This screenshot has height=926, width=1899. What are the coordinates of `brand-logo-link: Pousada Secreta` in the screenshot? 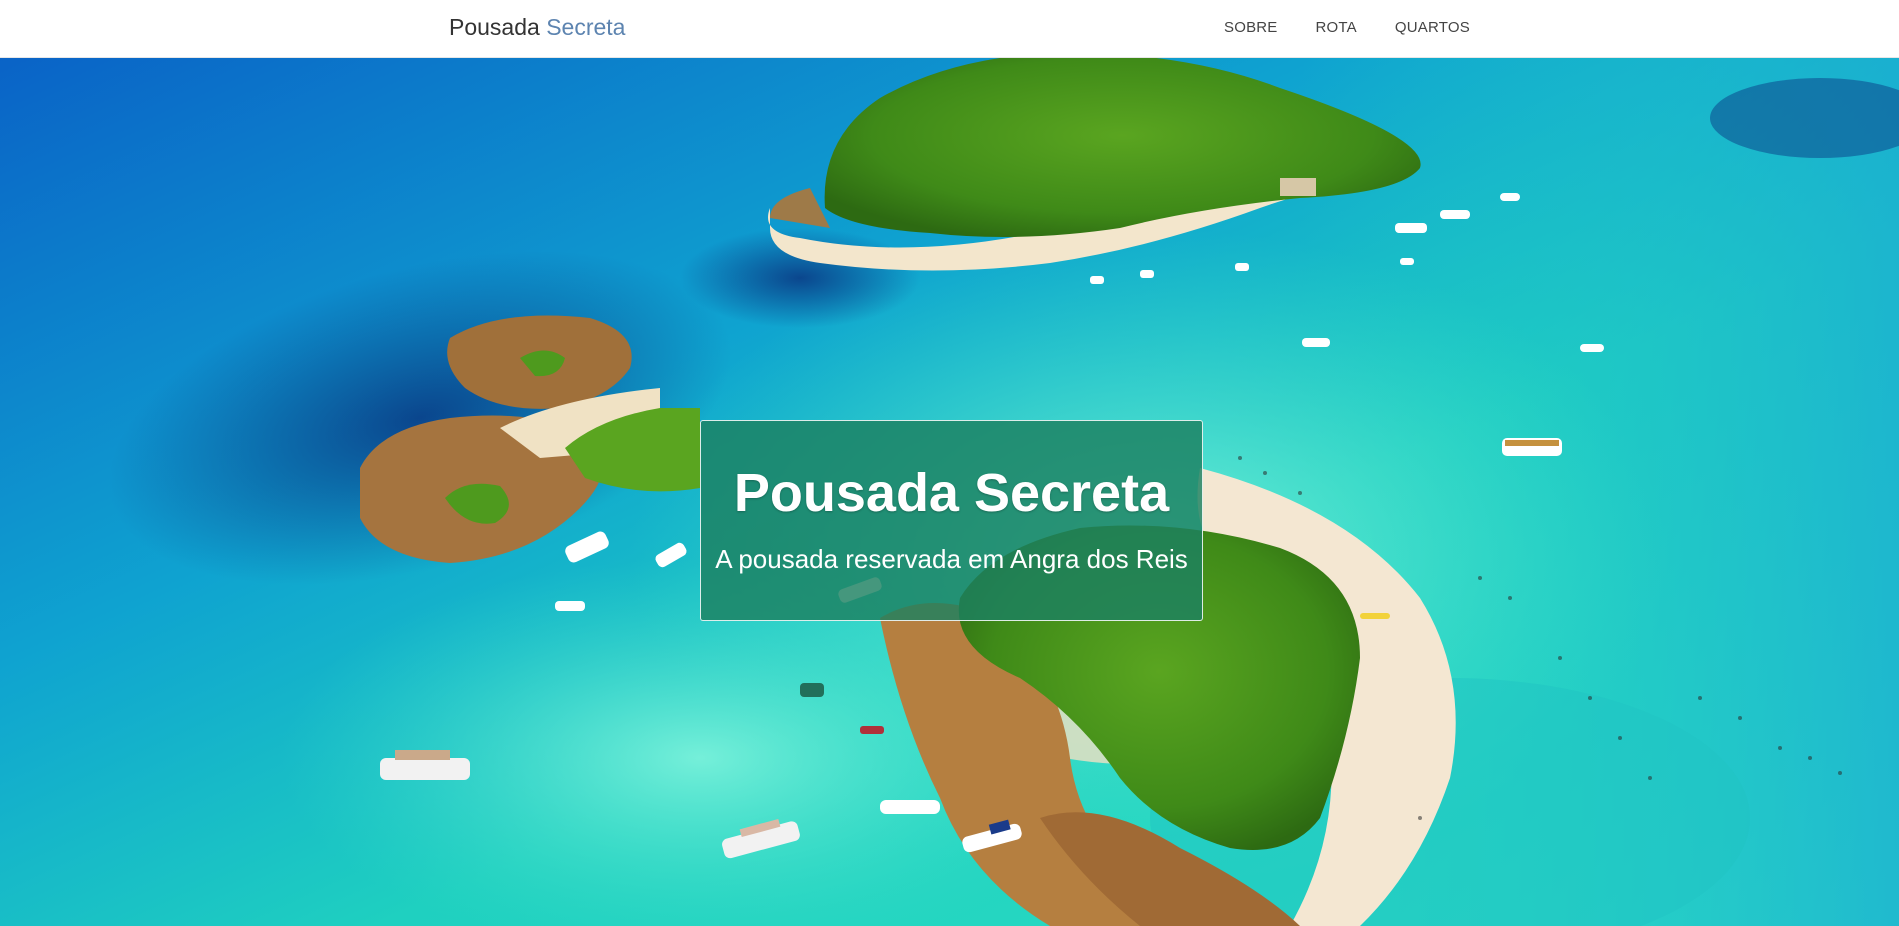 It's located at (537, 27).